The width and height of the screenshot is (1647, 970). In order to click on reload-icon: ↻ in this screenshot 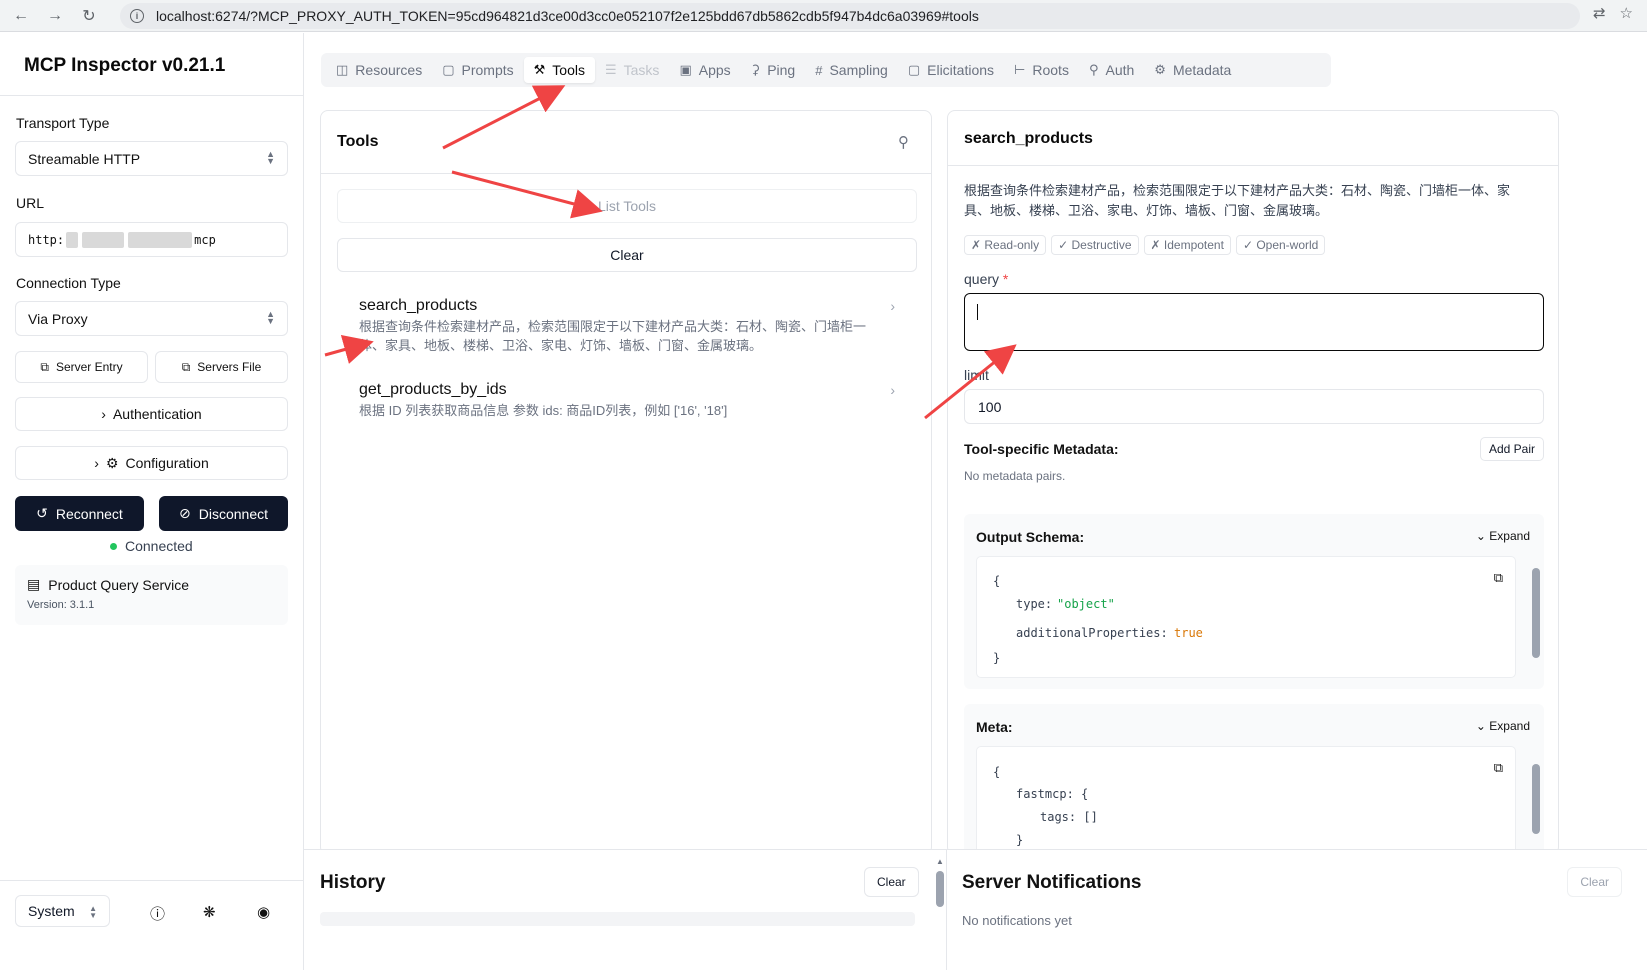, I will do `click(89, 16)`.